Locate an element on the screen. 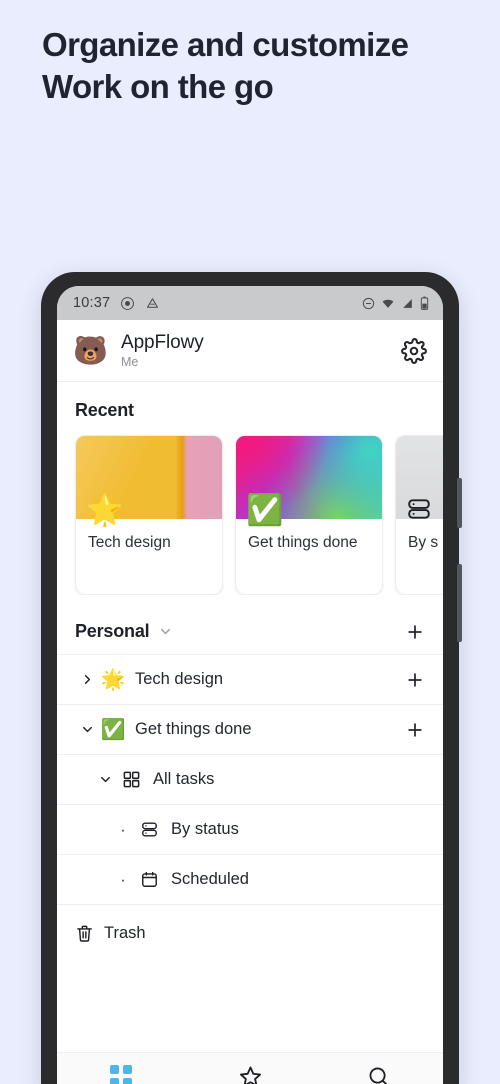  headline-line-1: Organize and customize is located at coordinates (225, 44).